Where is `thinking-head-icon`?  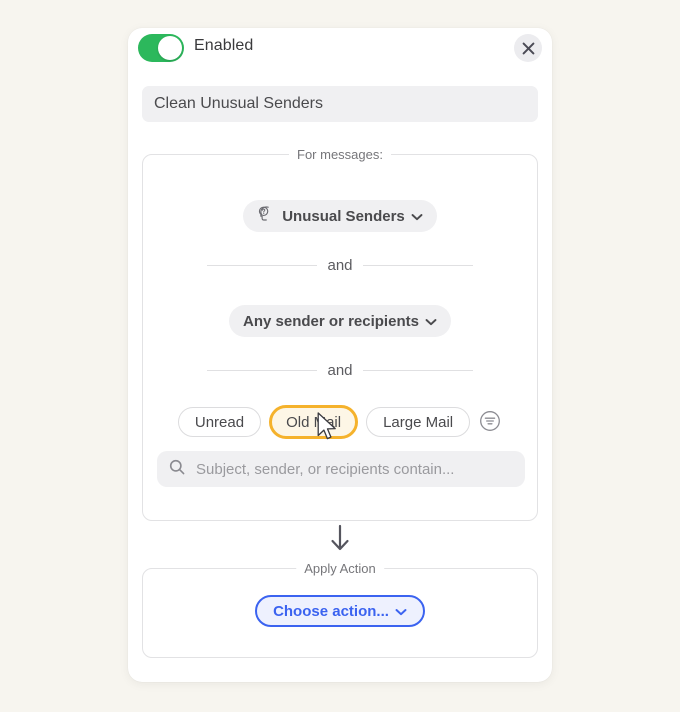 thinking-head-icon is located at coordinates (266, 216).